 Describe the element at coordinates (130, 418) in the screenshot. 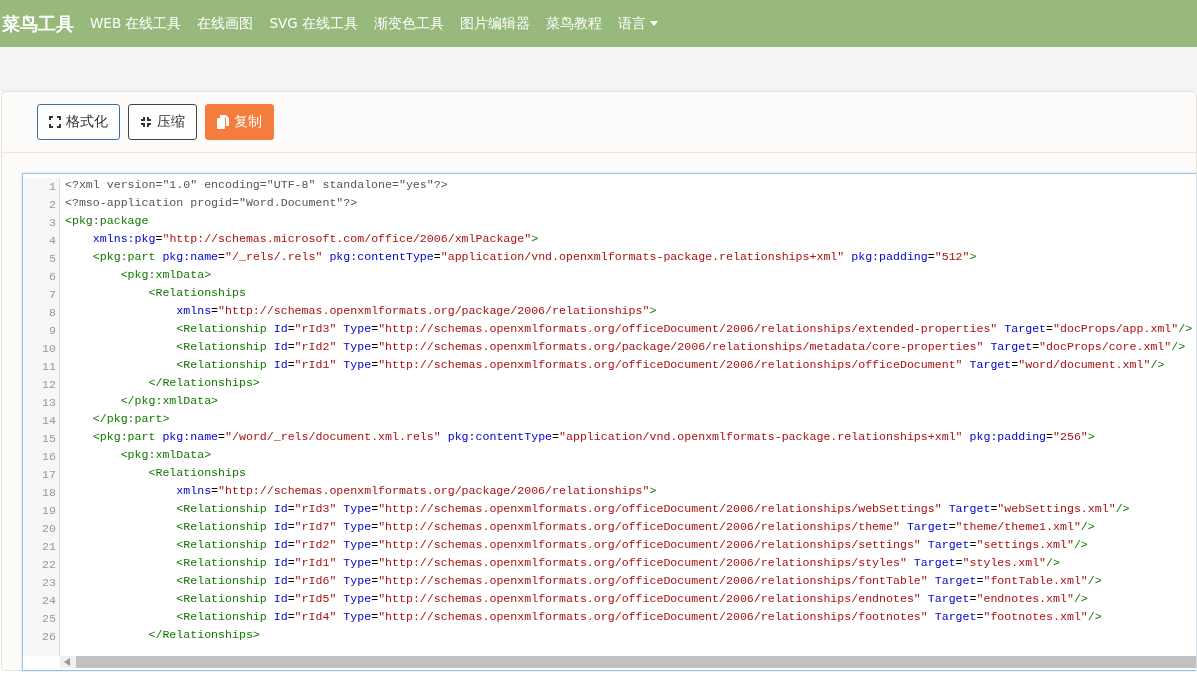

I see `code-line: </pkg:part>` at that location.